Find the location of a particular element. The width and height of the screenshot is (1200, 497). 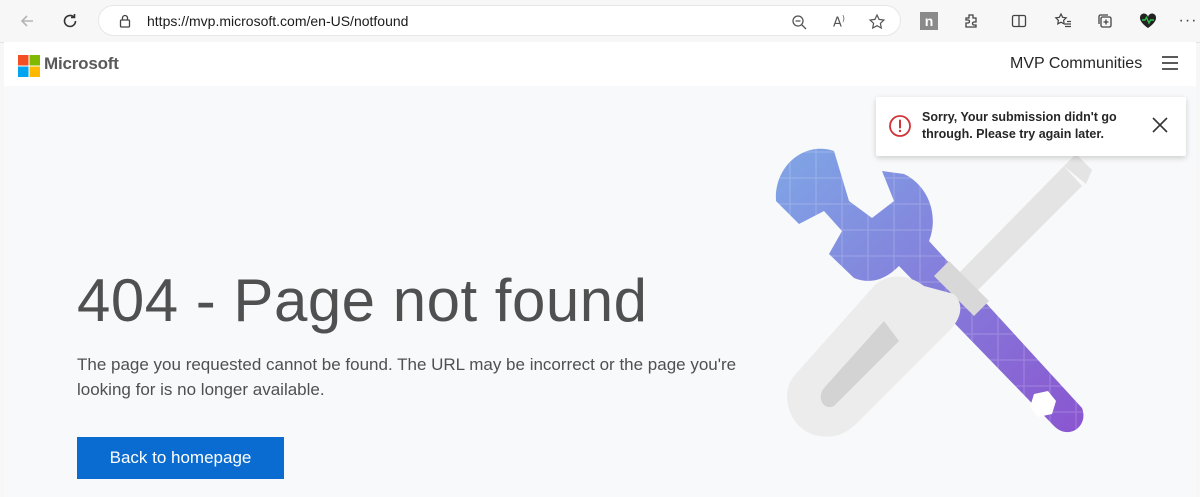

health-extension-icon is located at coordinates (1148, 21).